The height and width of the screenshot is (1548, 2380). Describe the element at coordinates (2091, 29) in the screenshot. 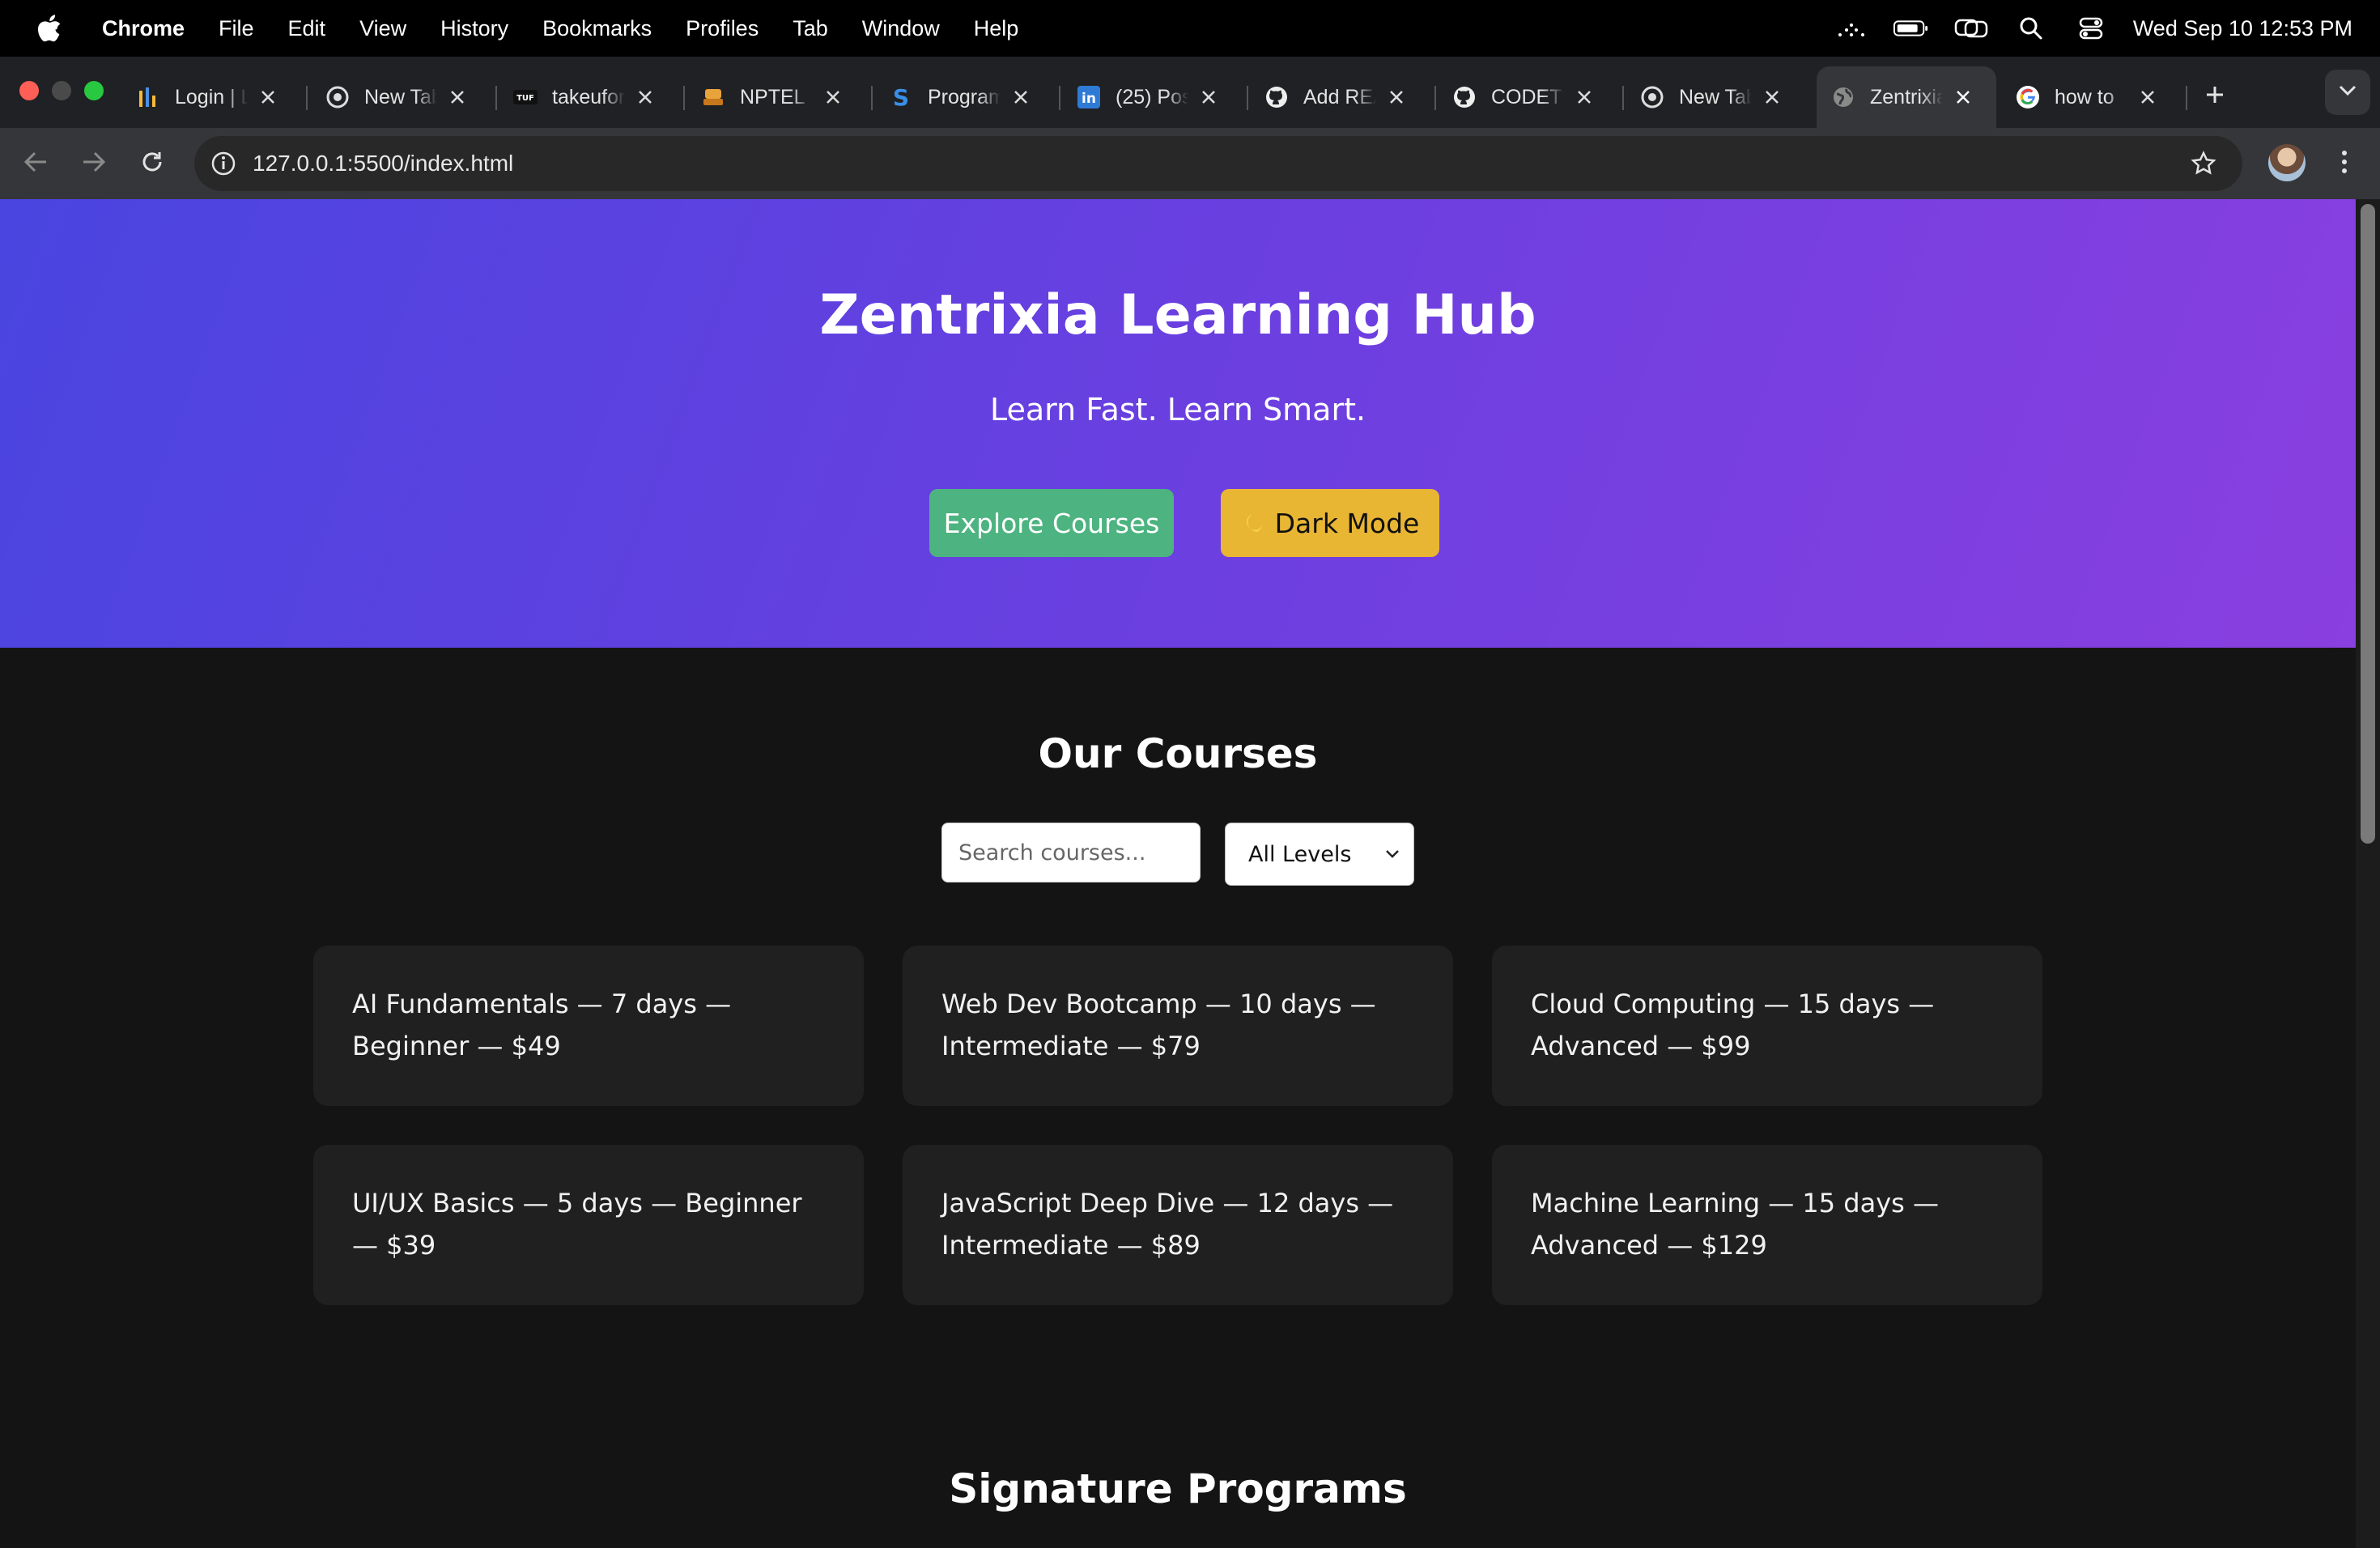

I see `control-center-icon` at that location.